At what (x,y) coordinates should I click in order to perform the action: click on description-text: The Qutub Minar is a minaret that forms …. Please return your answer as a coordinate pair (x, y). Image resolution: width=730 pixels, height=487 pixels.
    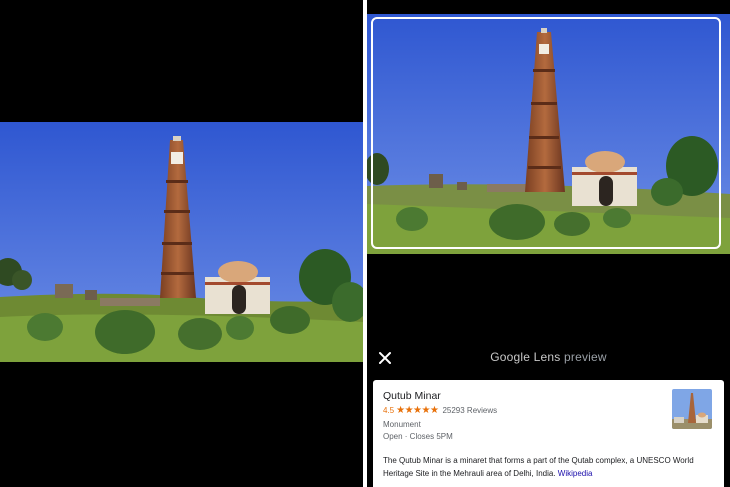
    Looking at the image, I should click on (538, 467).